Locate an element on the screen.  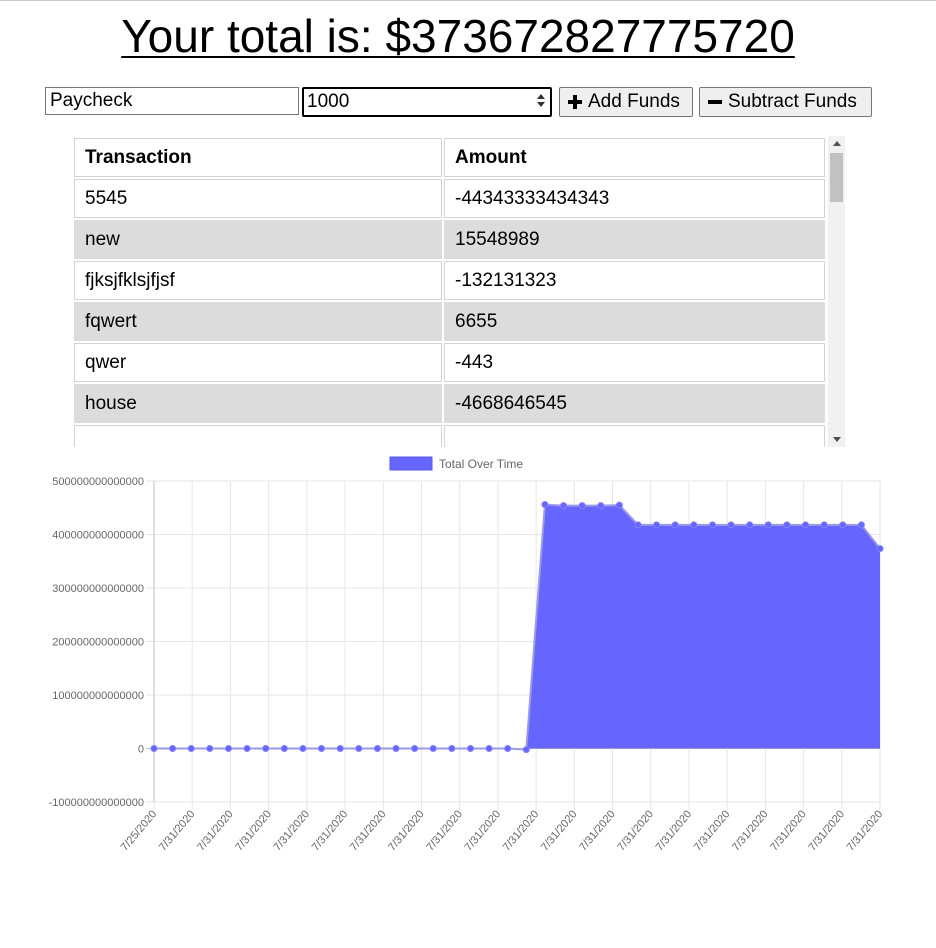
plus-icon is located at coordinates (575, 102).